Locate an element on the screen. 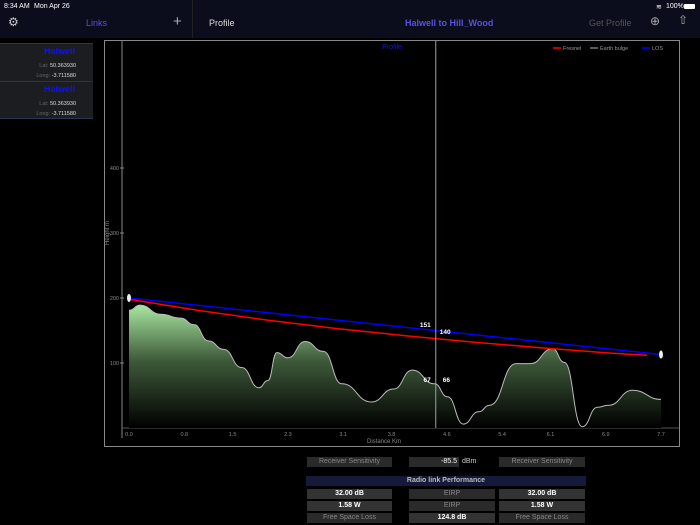 This screenshot has height=525, width=700. divider is located at coordinates (192, 19).